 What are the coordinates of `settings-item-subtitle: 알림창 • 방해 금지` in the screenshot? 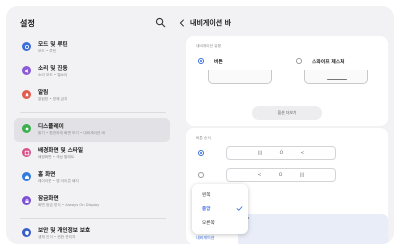 It's located at (53, 99).